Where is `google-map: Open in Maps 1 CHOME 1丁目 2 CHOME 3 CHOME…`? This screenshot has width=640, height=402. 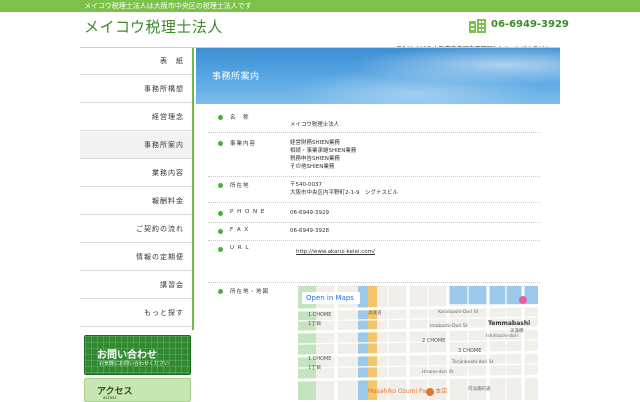 google-map: Open in Maps 1 CHOME 1丁目 2 CHOME 3 CHOME… is located at coordinates (418, 343).